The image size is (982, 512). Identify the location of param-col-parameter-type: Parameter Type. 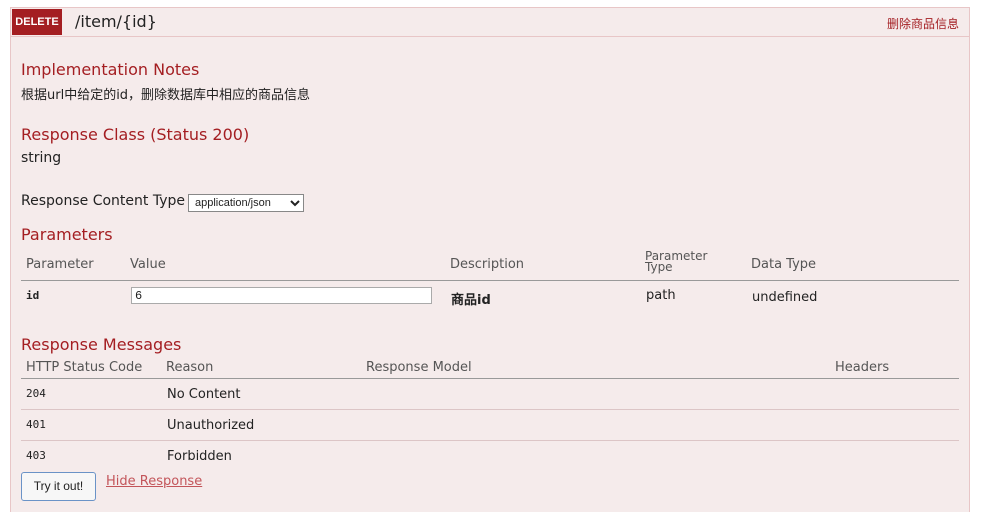
(676, 262).